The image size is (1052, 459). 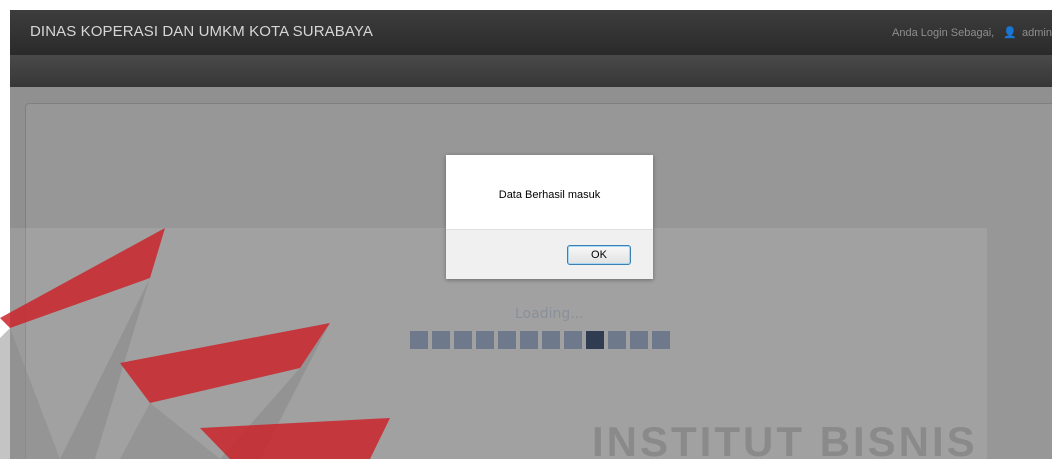 What do you see at coordinates (785, 438) in the screenshot?
I see `watermark-text: INSTITUT BISNIS` at bounding box center [785, 438].